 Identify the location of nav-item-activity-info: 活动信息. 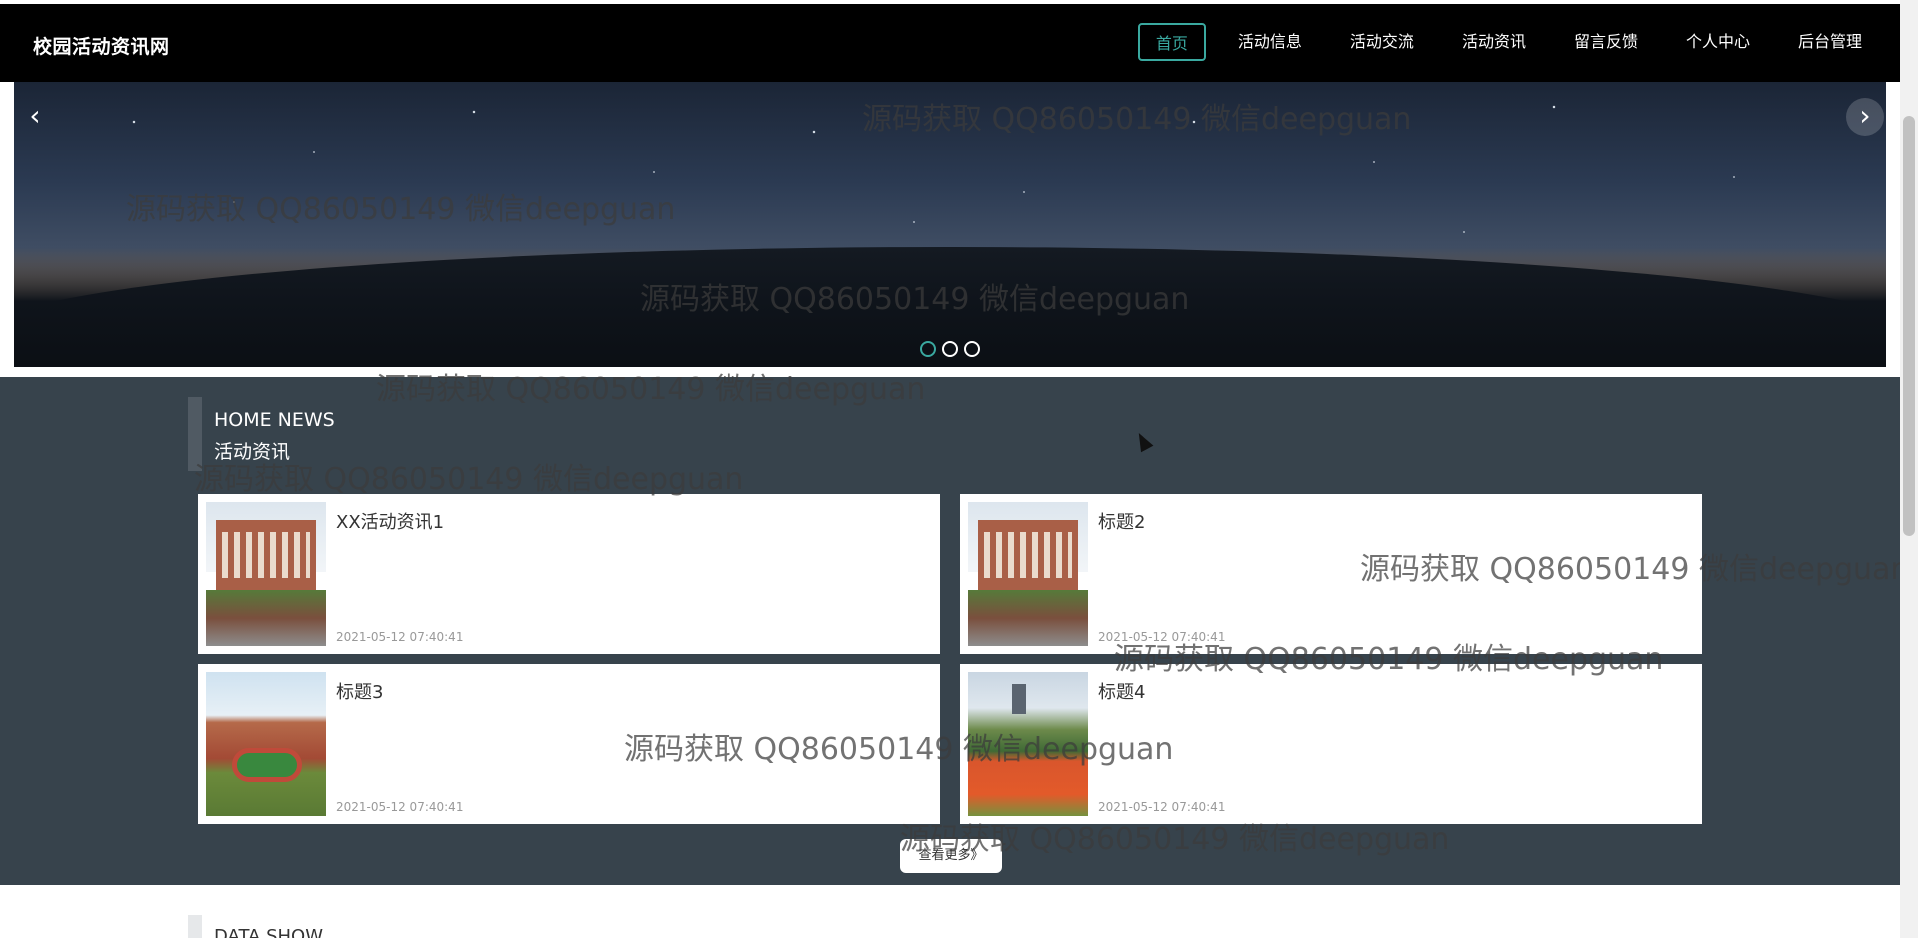
(1270, 42).